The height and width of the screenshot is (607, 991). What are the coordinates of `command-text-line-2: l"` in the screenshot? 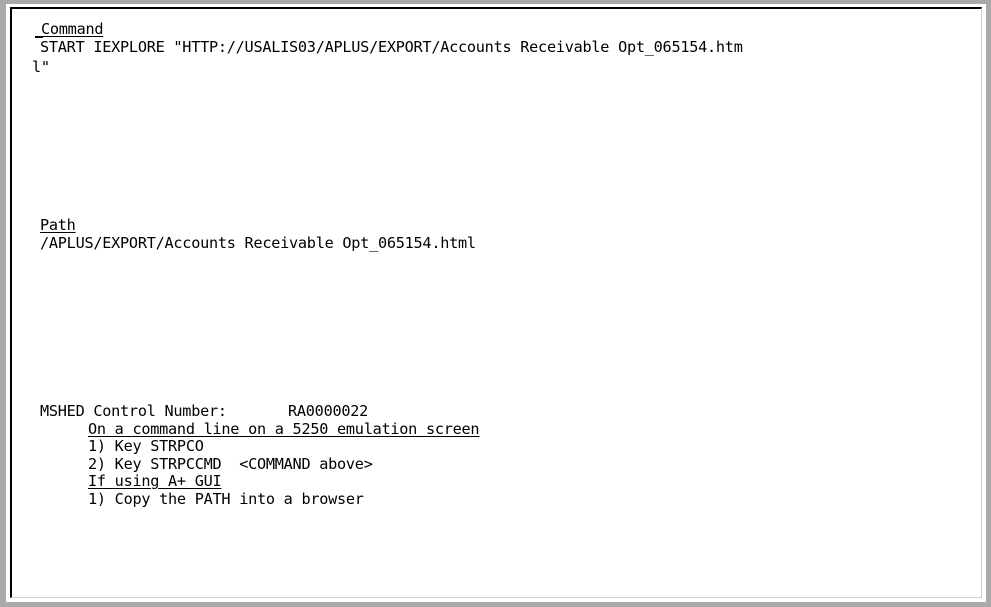 It's located at (41, 67).